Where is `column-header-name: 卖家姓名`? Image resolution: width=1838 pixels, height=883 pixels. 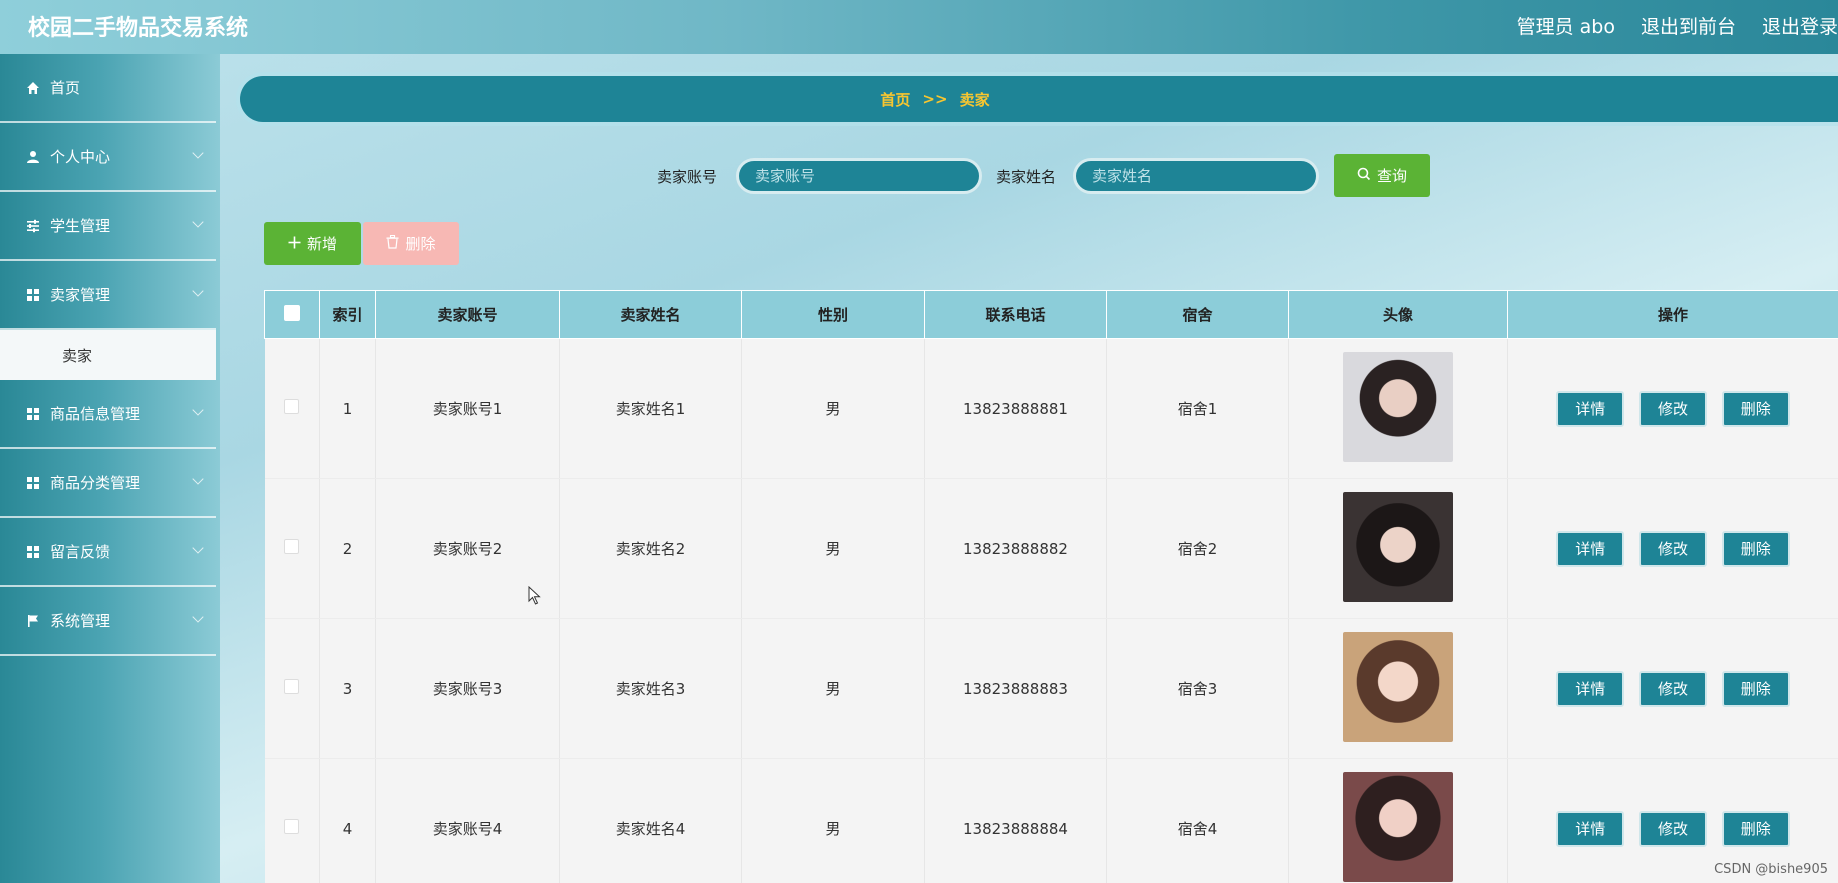
column-header-name: 卖家姓名 is located at coordinates (650, 314).